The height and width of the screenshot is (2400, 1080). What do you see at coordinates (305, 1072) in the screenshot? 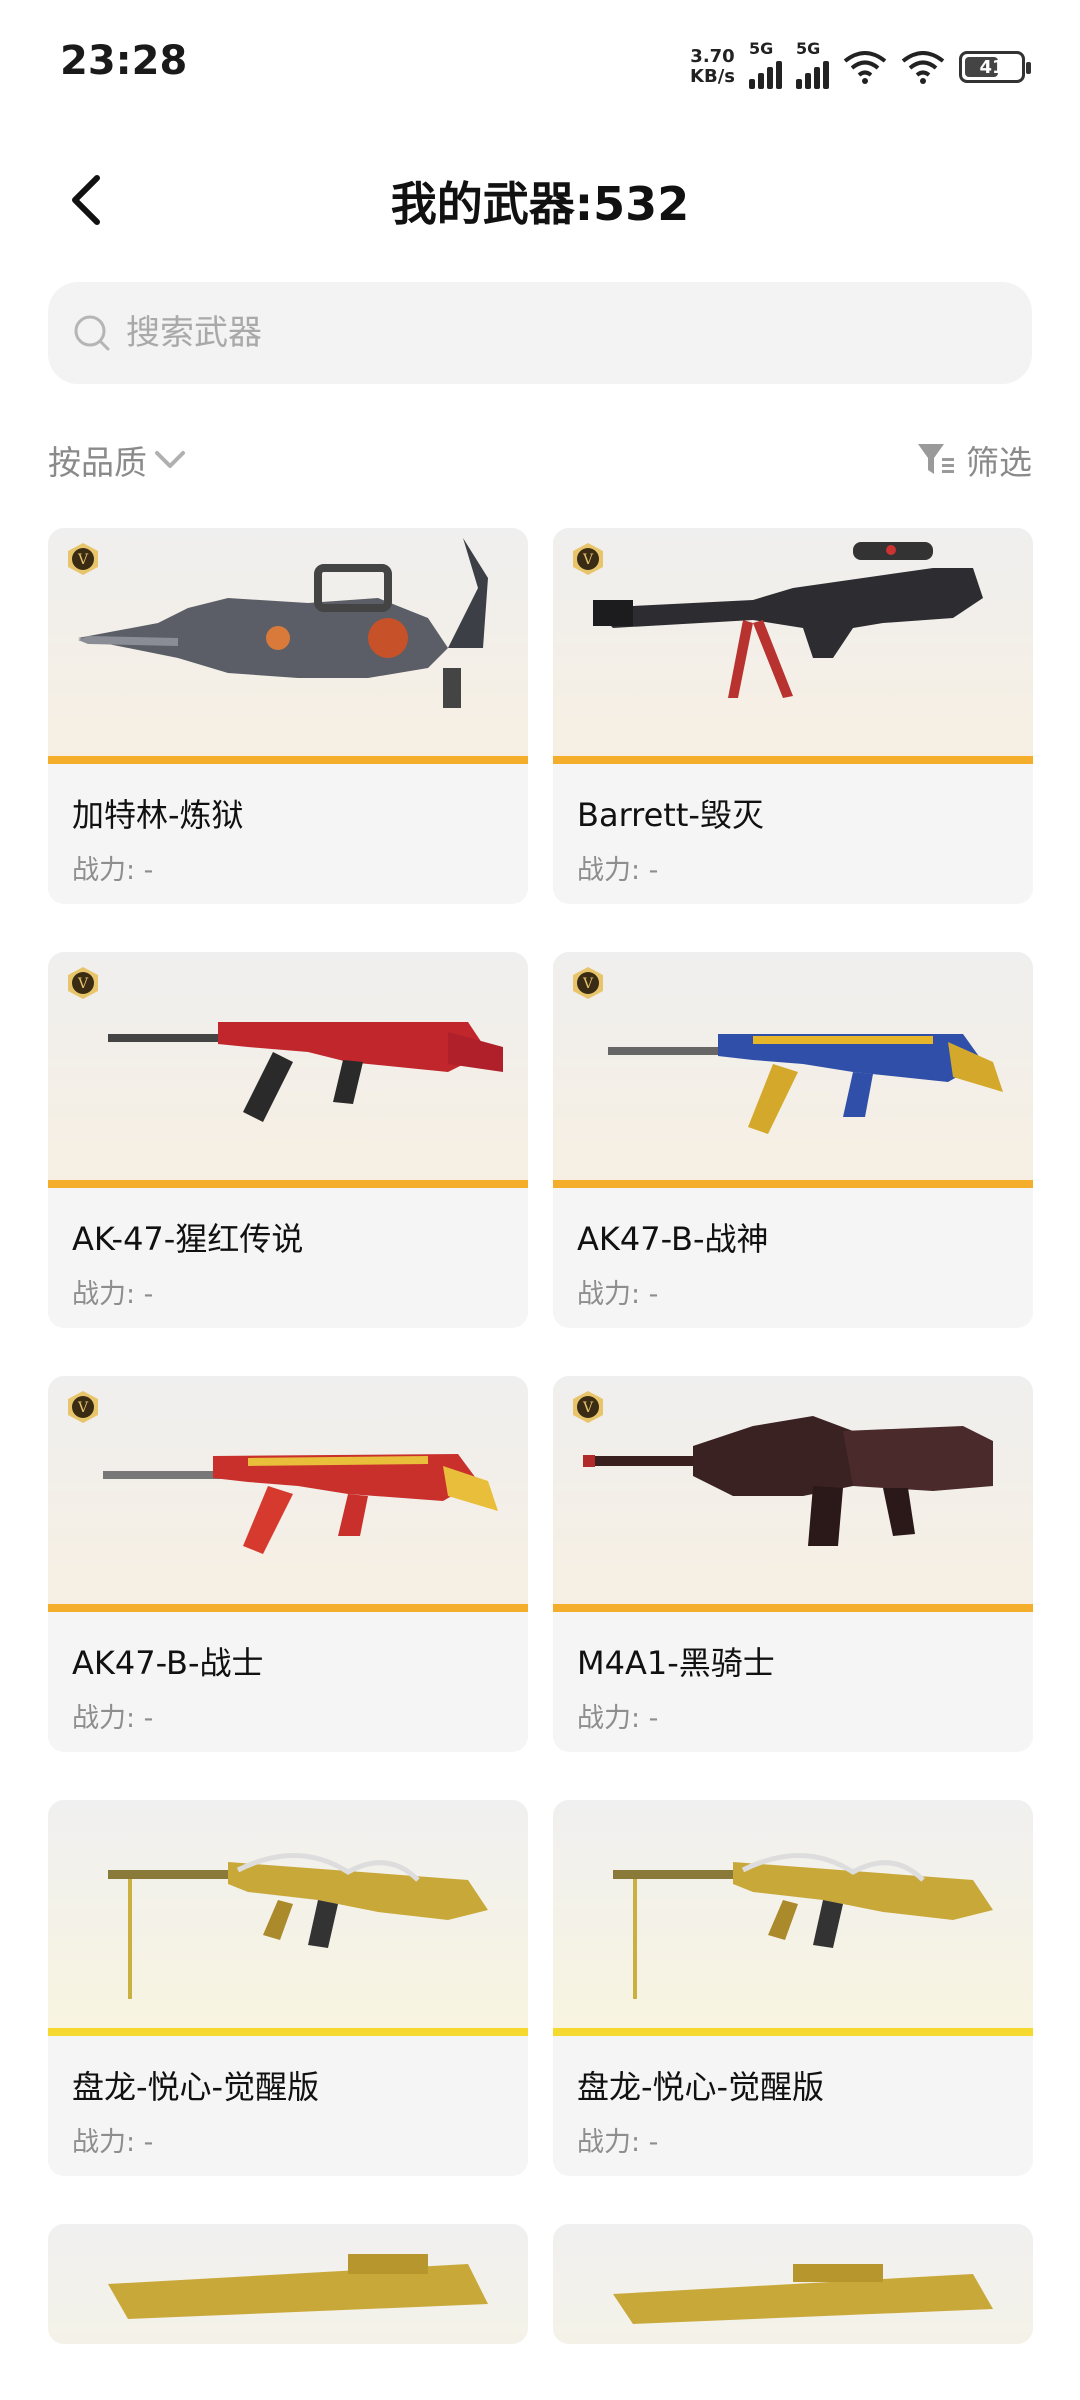
I see `ak47-crimson-weapon-image` at bounding box center [305, 1072].